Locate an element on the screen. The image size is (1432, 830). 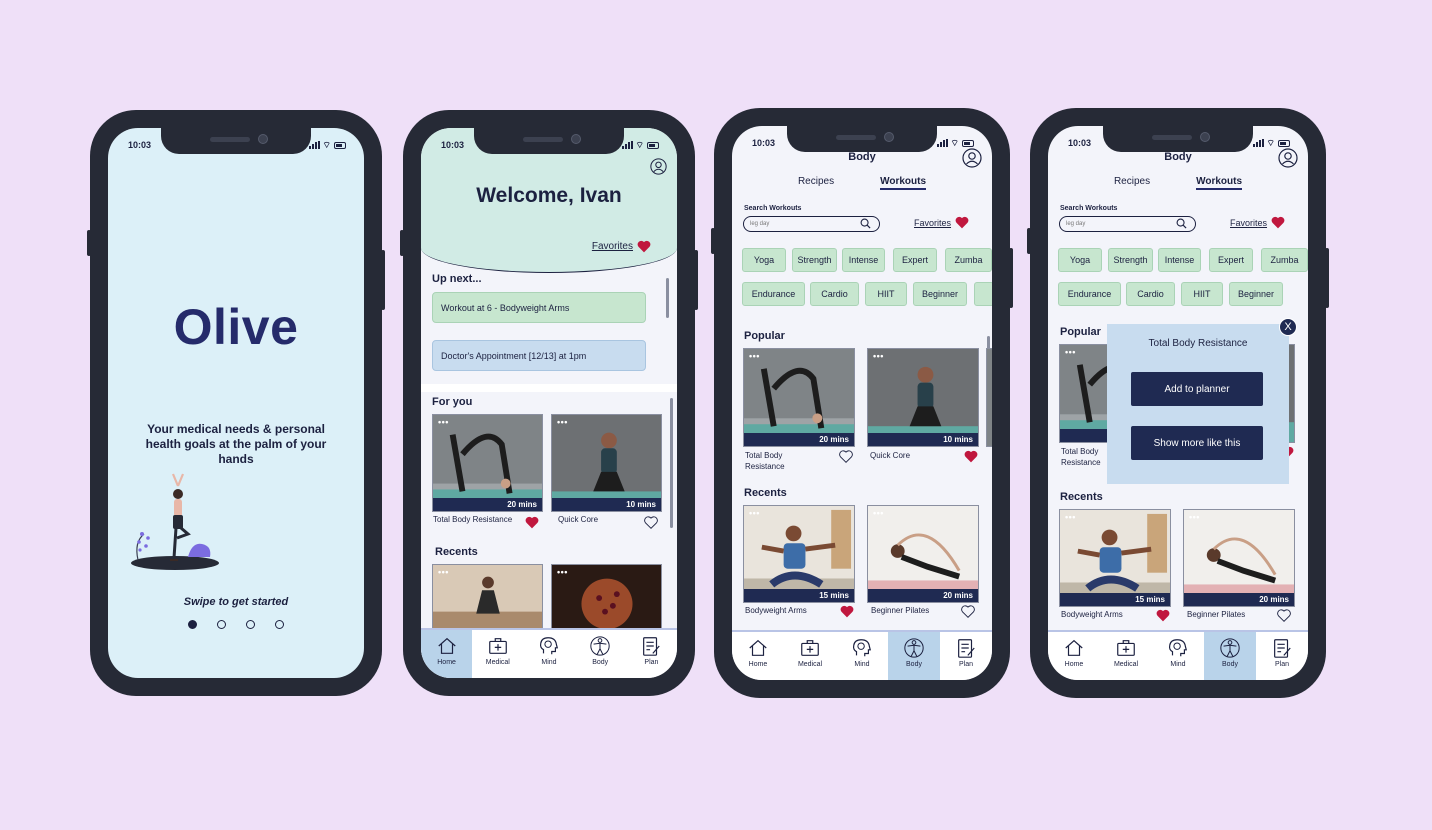
close-icon: X is located at coordinates (1288, 327).